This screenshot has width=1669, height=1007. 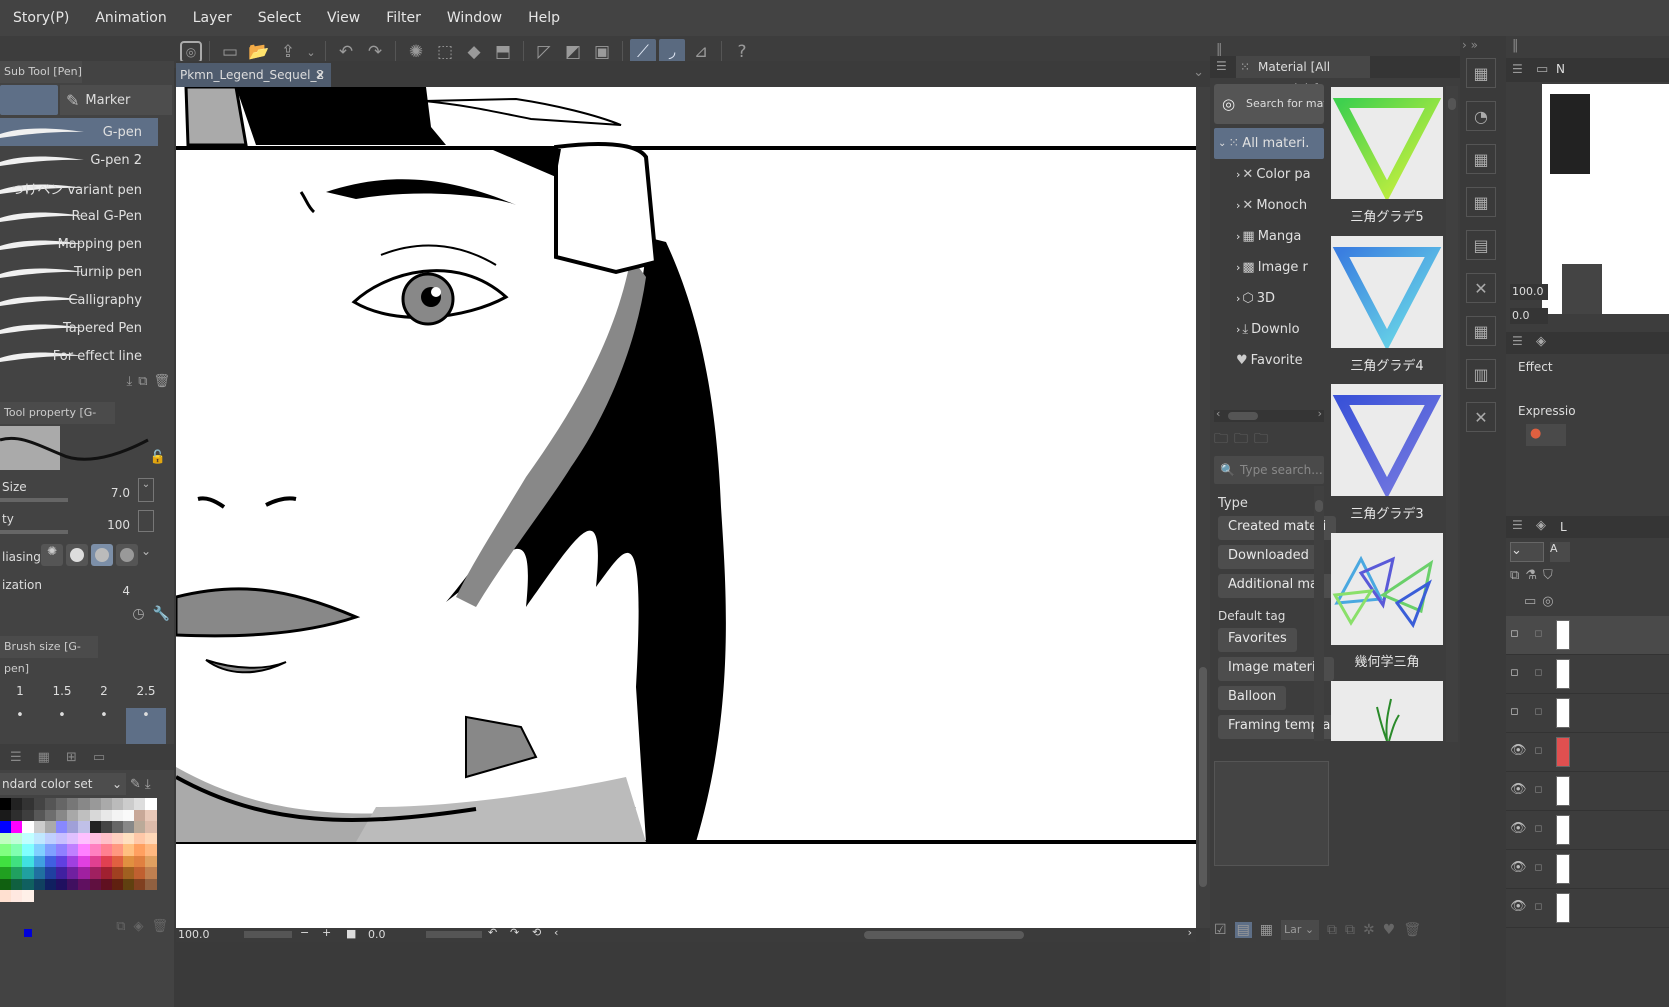 What do you see at coordinates (191, 52) in the screenshot?
I see `app-logo-icon: ◎` at bounding box center [191, 52].